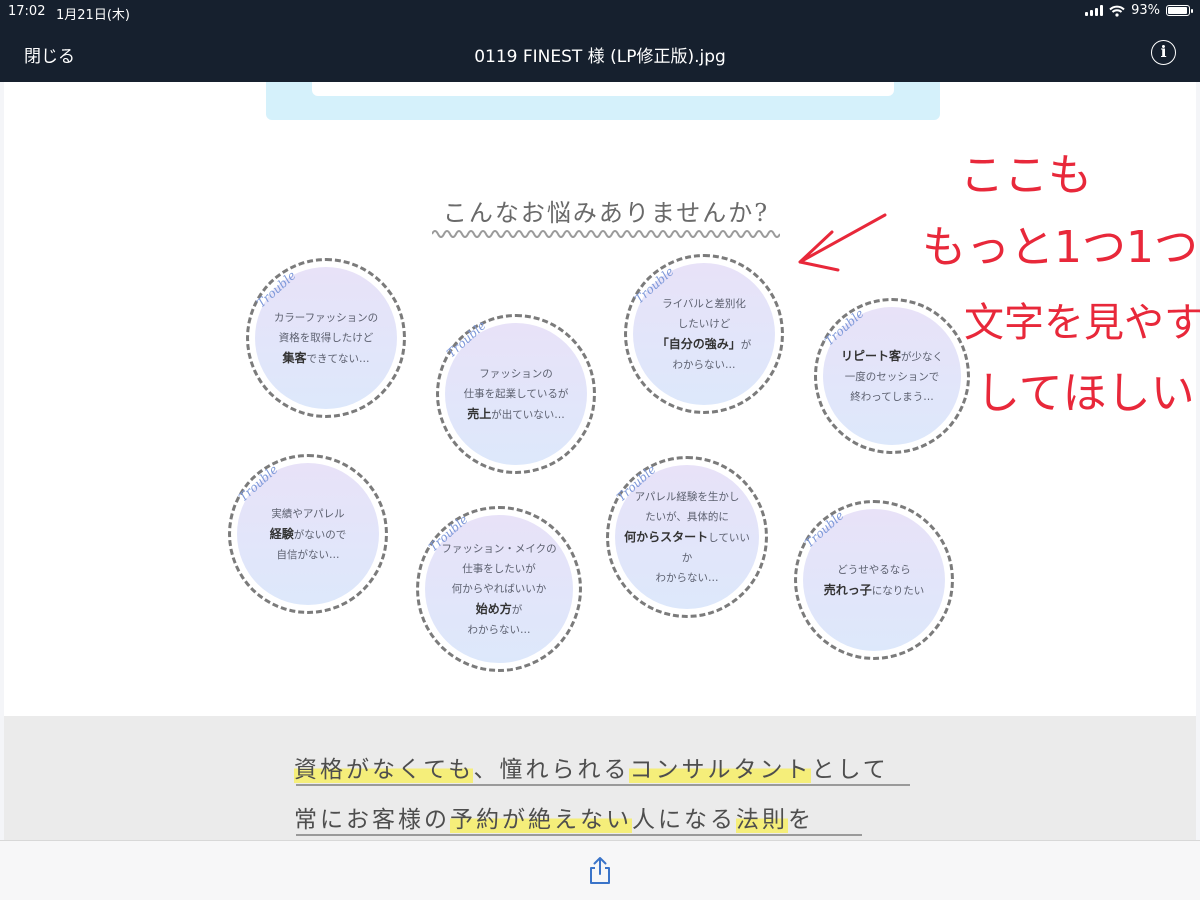 The width and height of the screenshot is (1200, 900). I want to click on top-content-box, so click(603, 101).